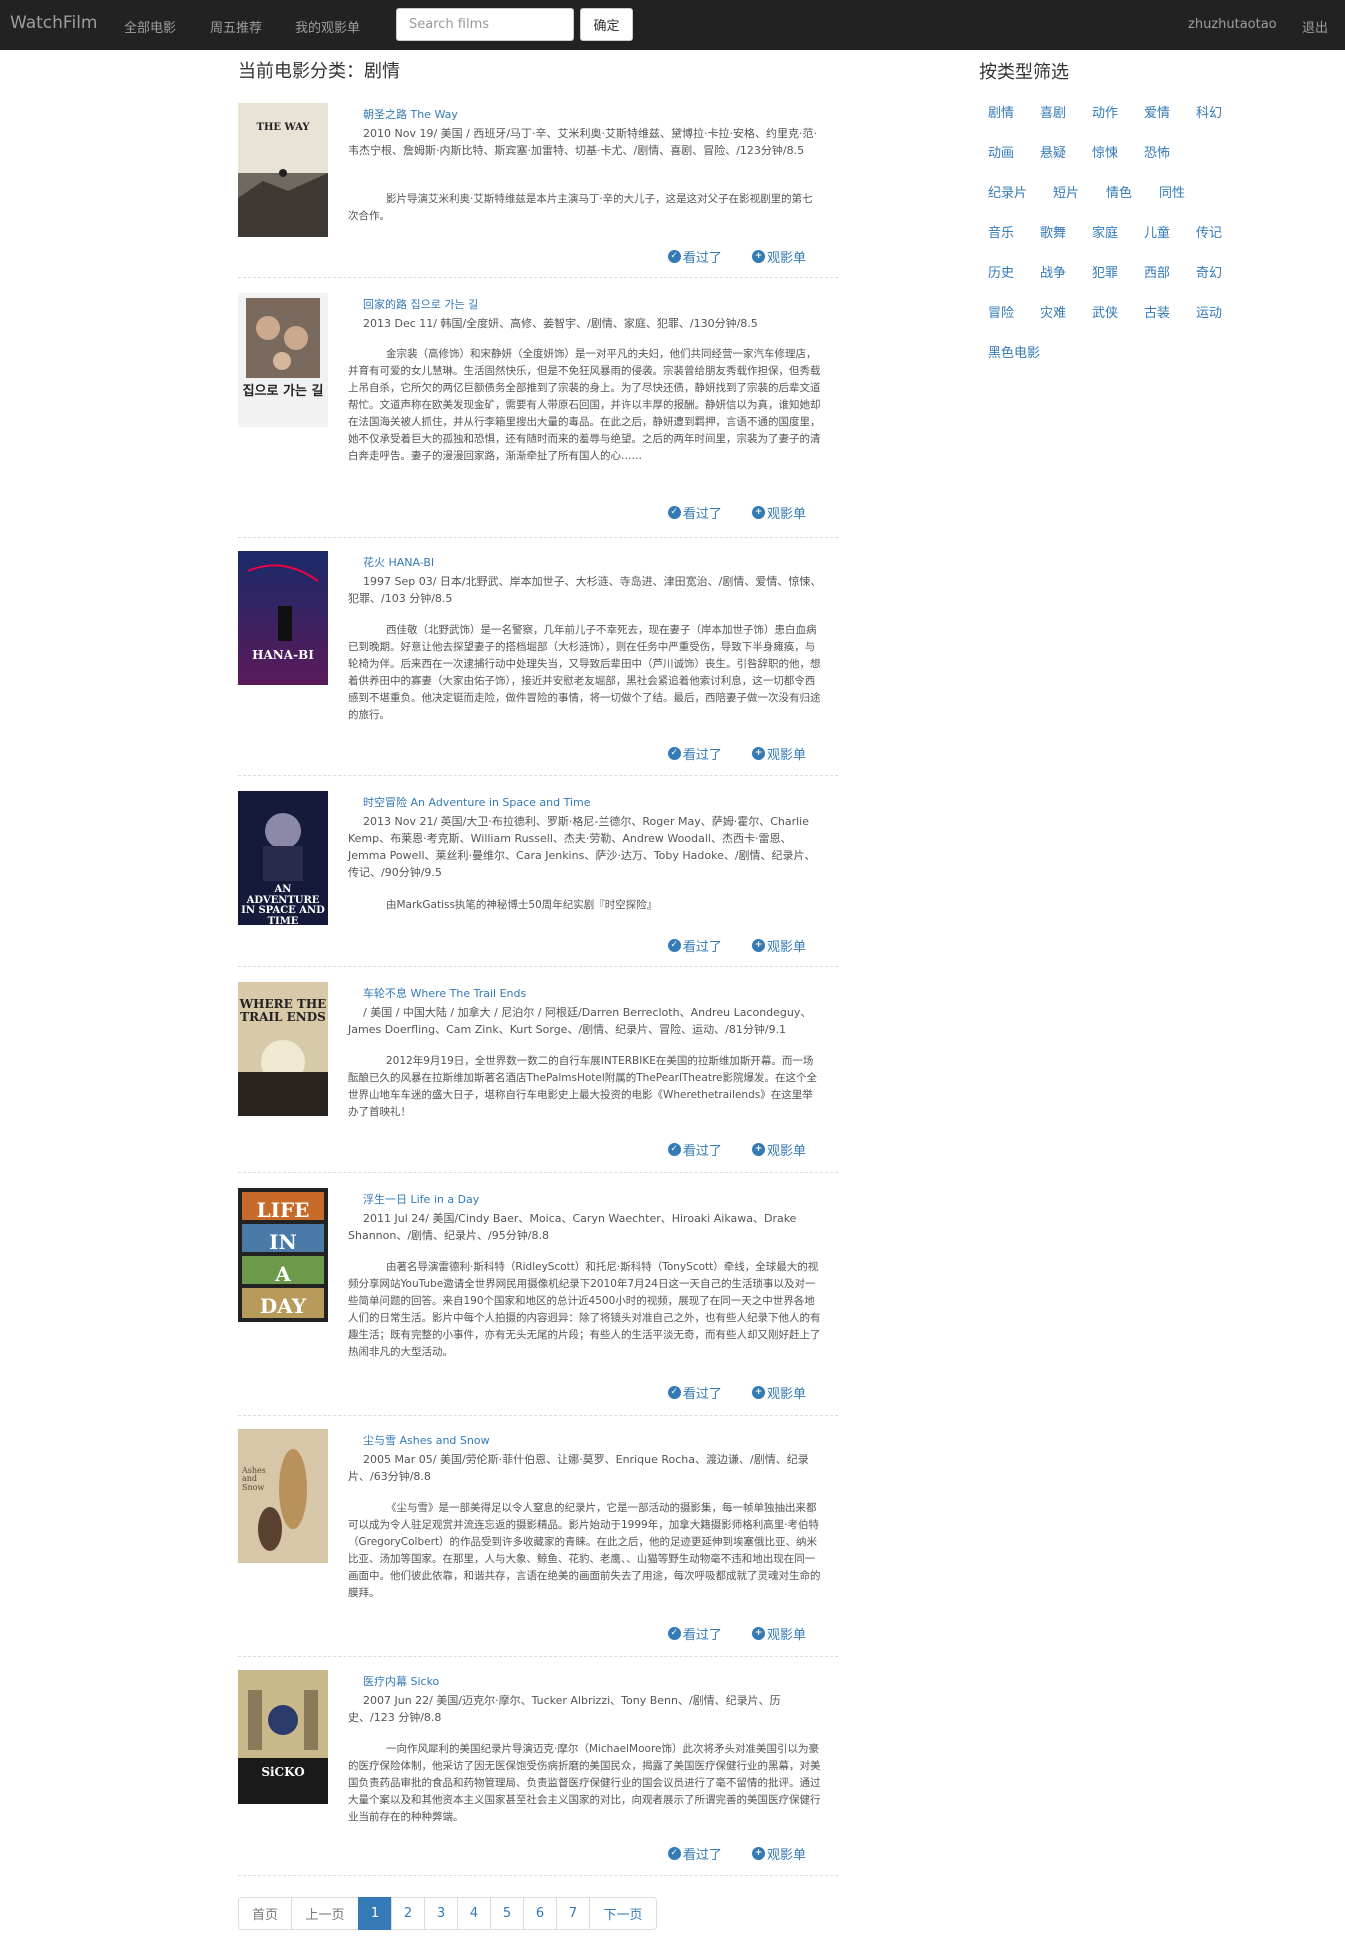 The height and width of the screenshot is (1953, 1345). Describe the element at coordinates (1209, 271) in the screenshot. I see `category-fantasy: 奇幻` at that location.